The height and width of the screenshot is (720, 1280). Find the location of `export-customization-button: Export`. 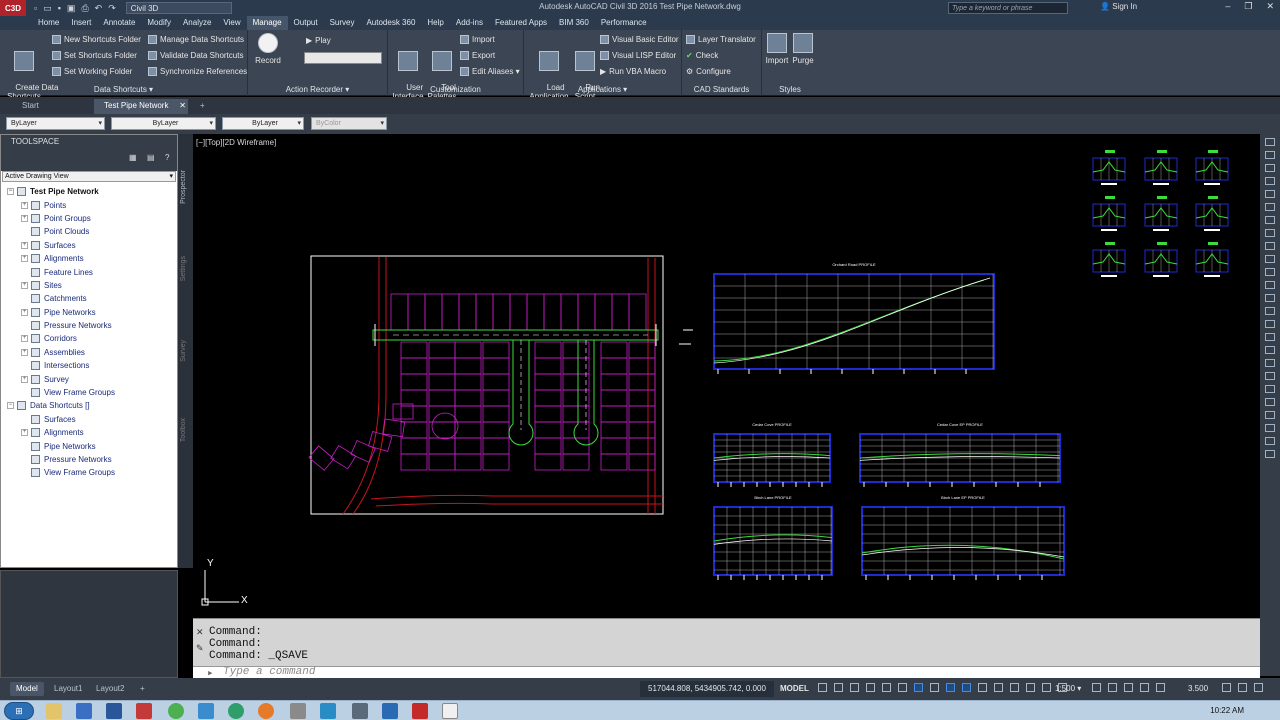

export-customization-button: Export is located at coordinates (477, 55).